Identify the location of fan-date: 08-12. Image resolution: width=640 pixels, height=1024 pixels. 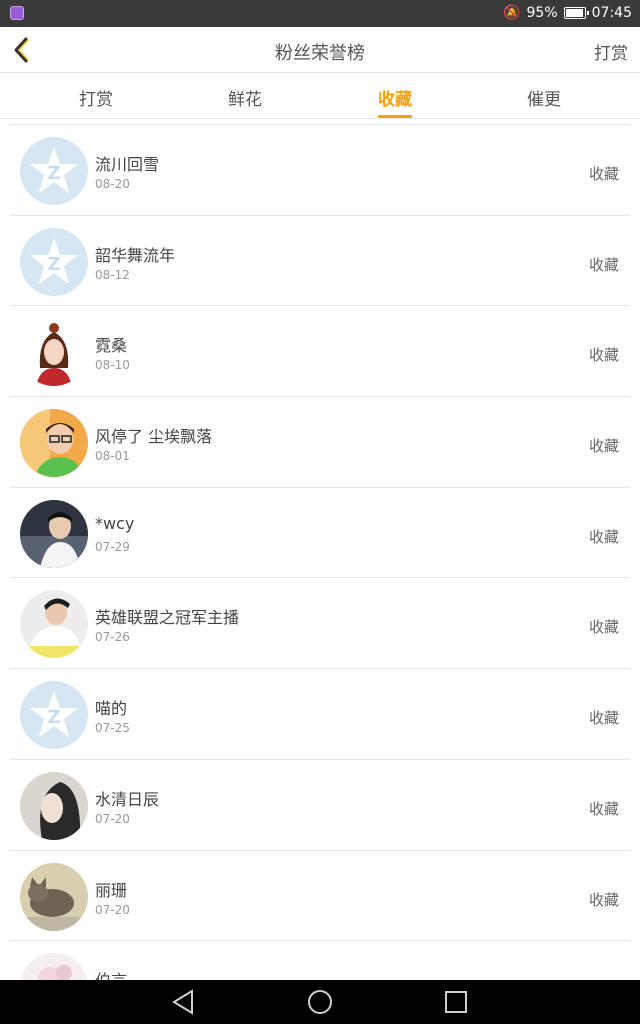
(112, 274).